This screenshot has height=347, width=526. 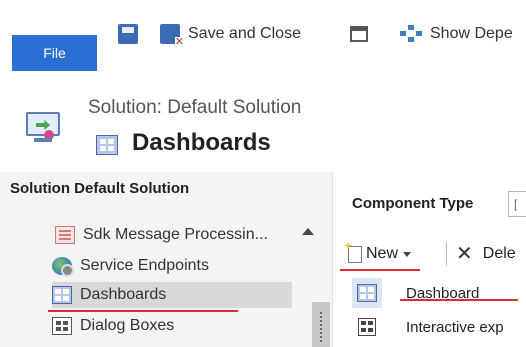 What do you see at coordinates (439, 293) in the screenshot?
I see `list-item-dashboard: Dashboard` at bounding box center [439, 293].